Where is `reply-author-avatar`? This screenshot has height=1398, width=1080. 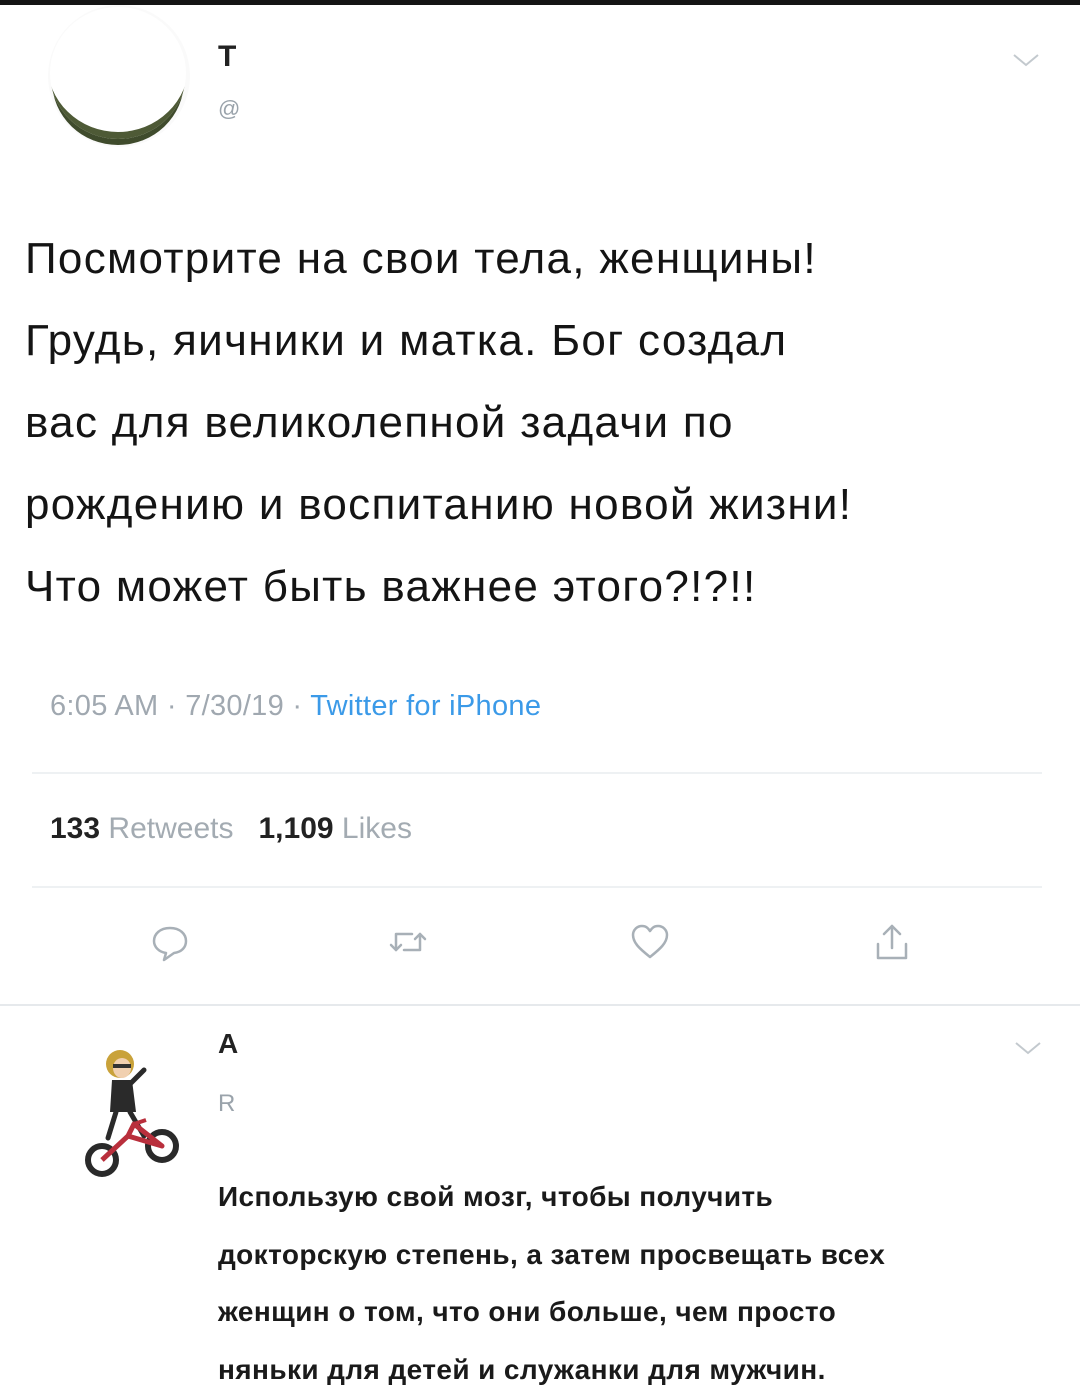
reply-author-avatar is located at coordinates (133, 1110).